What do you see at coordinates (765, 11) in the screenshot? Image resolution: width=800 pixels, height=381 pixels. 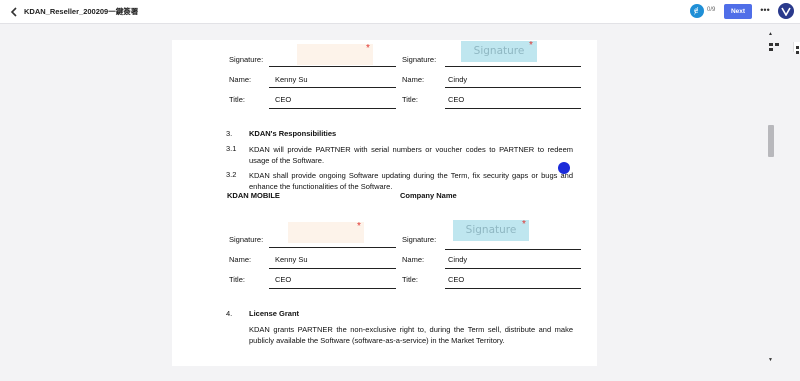 I see `more-icon: •••` at bounding box center [765, 11].